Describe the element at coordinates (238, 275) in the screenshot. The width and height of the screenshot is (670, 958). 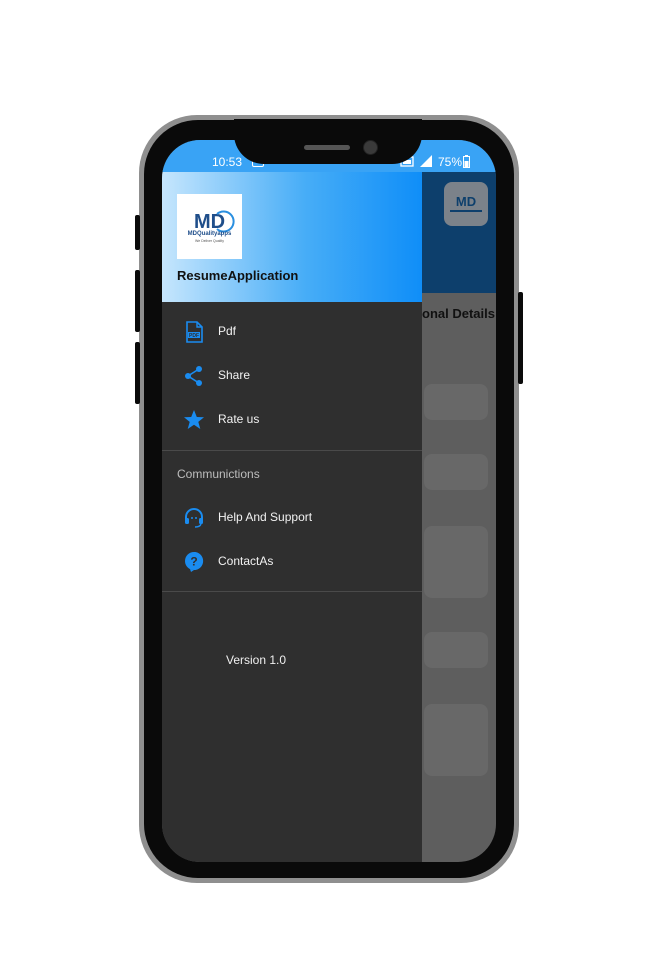
I see `drawer-app-name: ResumeApplication` at that location.